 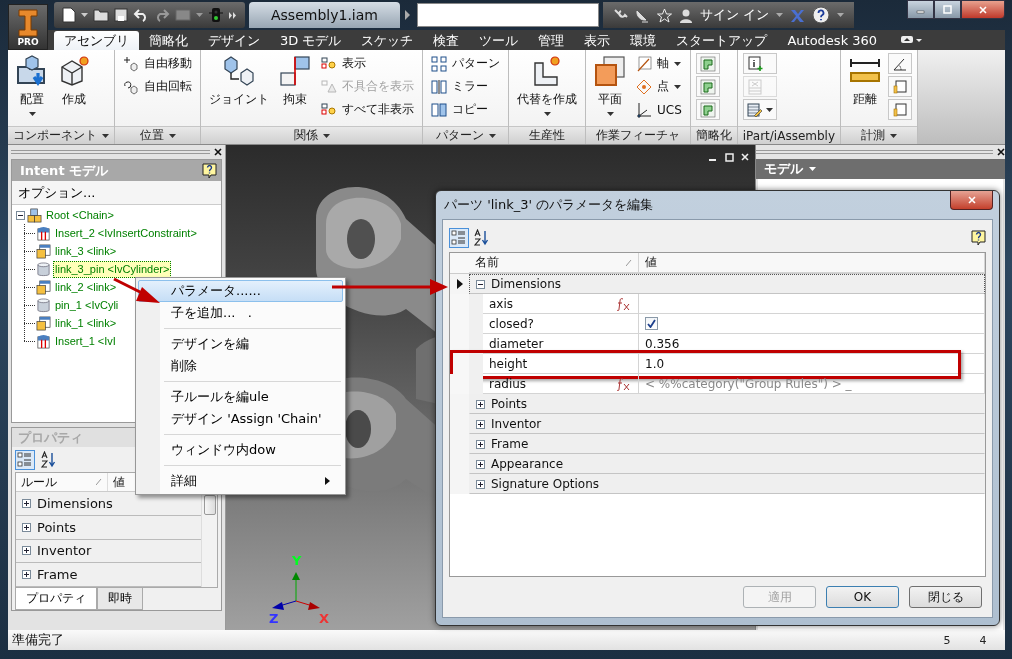 I want to click on folder-icon, so click(x=101, y=15).